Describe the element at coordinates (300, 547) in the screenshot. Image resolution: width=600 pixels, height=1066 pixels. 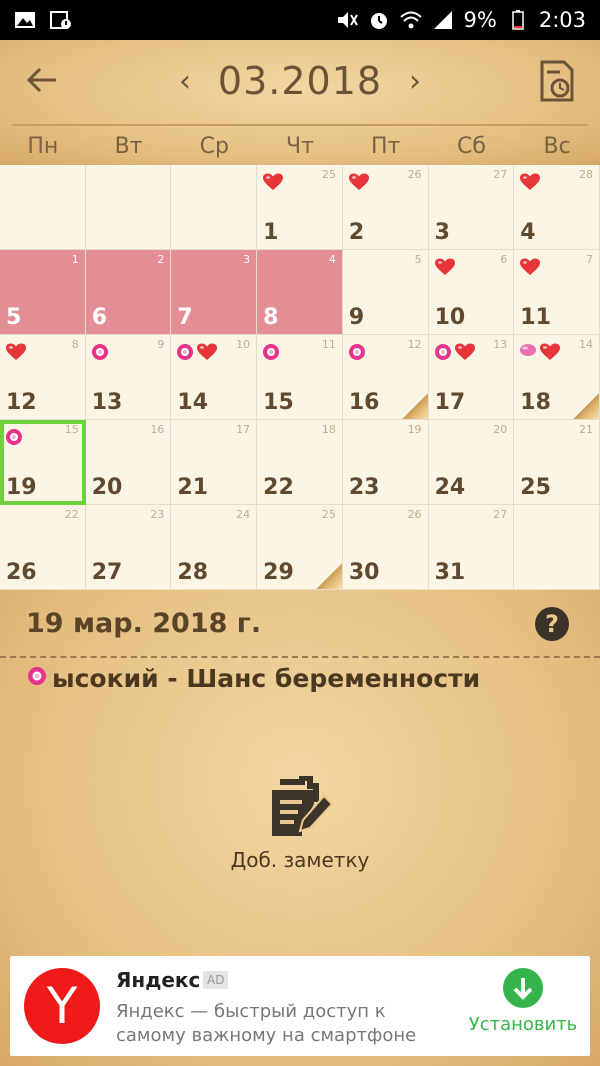
I see `day-cell-29: 25 29` at that location.